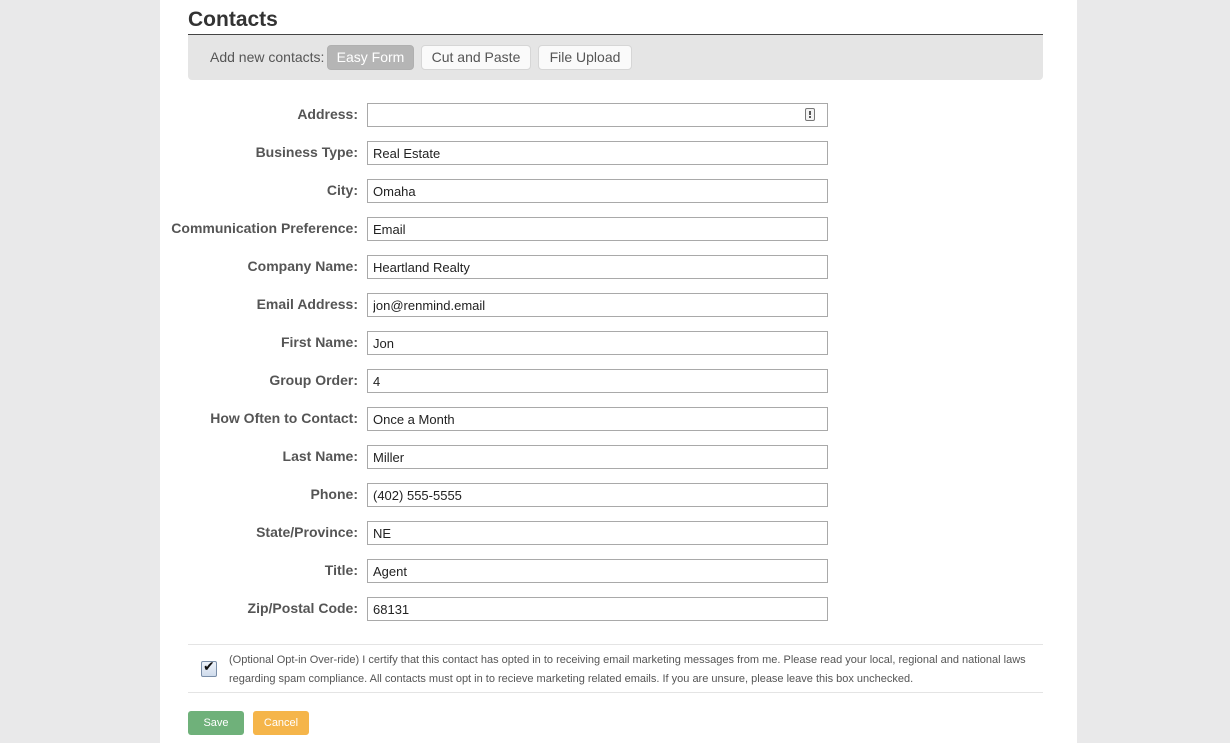  I want to click on first-name-field, so click(597, 343).